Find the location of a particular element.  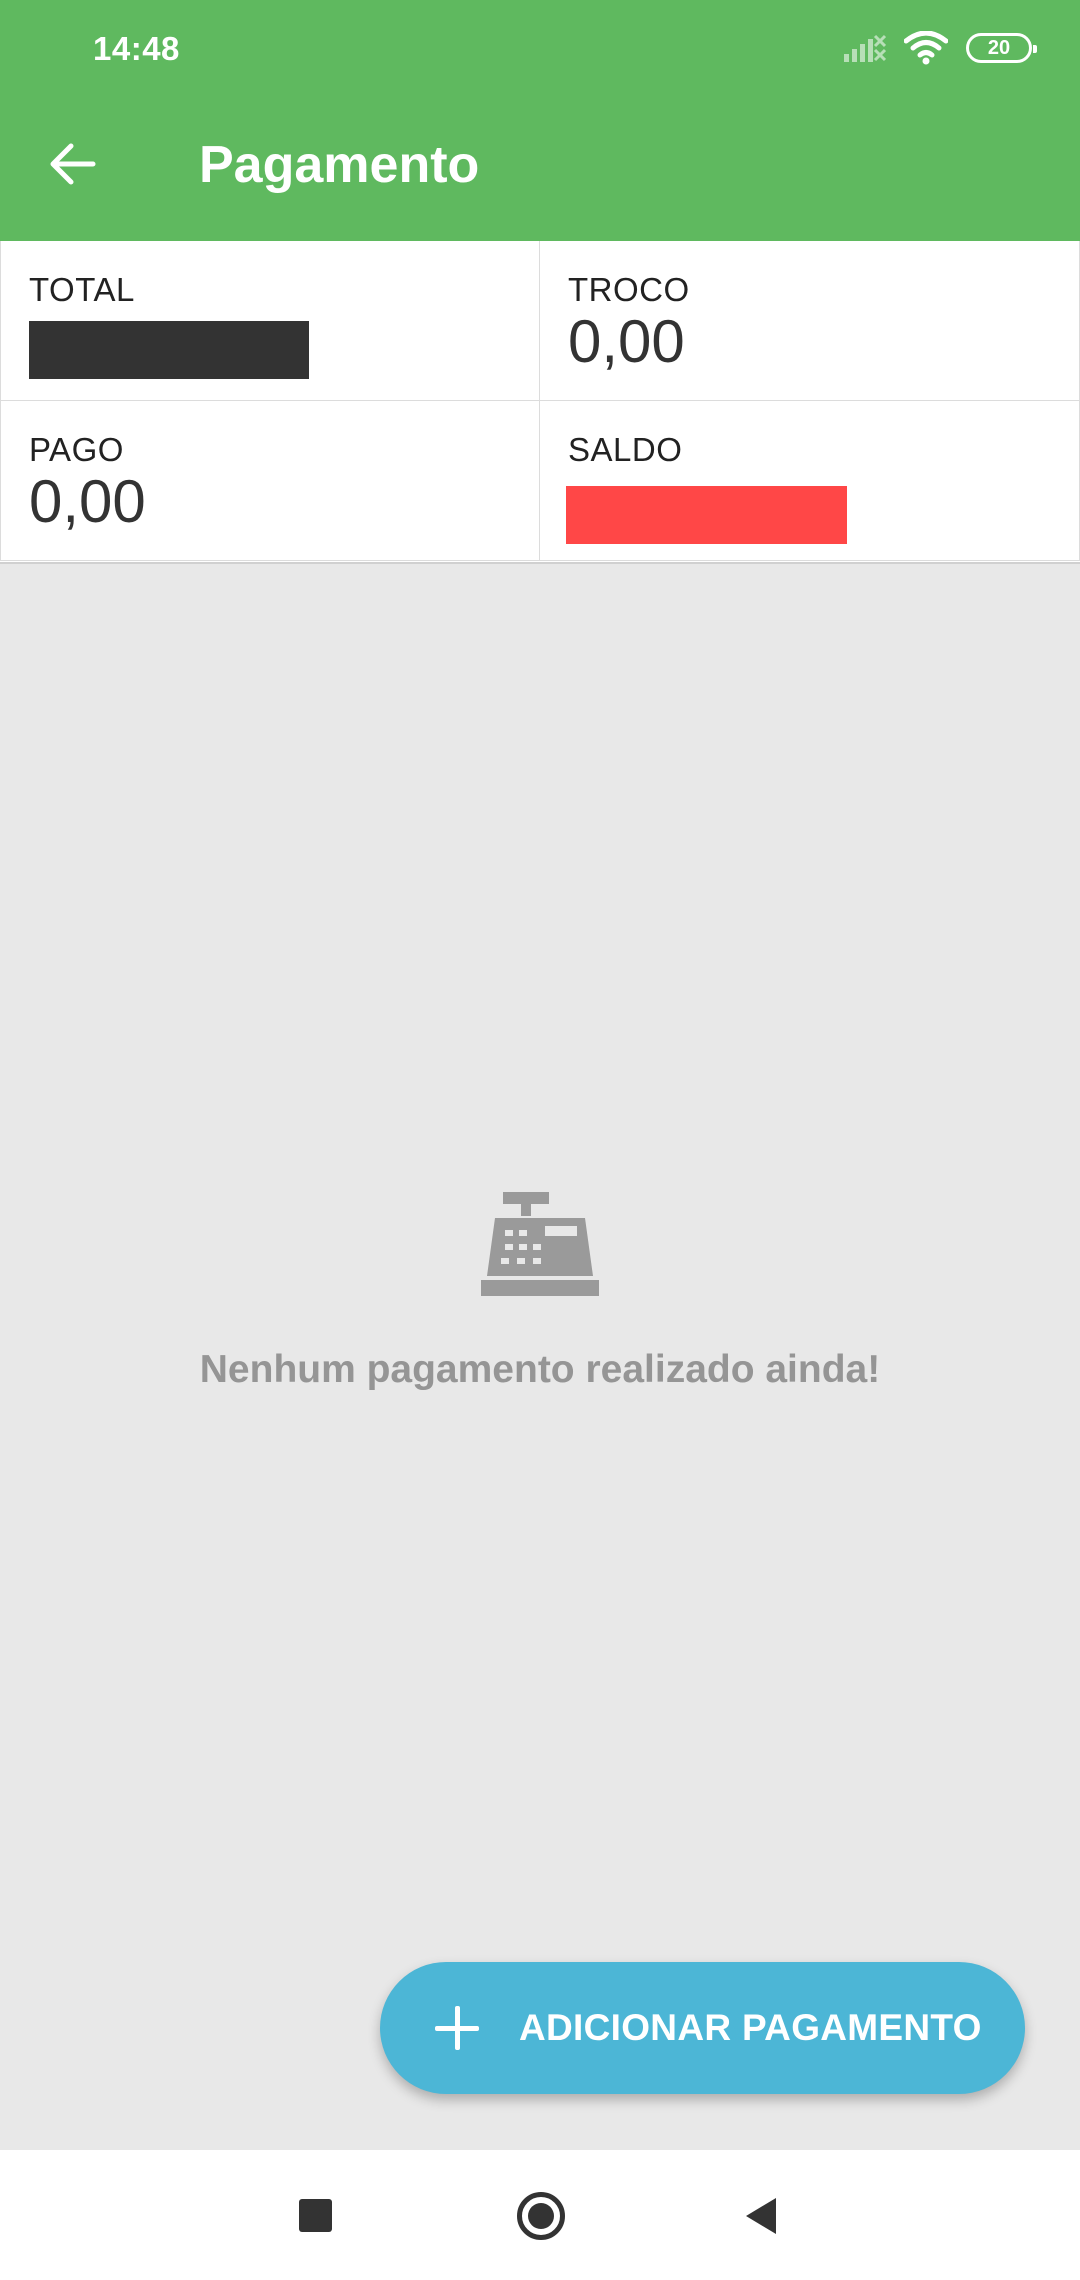

add-payment-button: ADICIONAR PAGAMENTO is located at coordinates (702, 2028).